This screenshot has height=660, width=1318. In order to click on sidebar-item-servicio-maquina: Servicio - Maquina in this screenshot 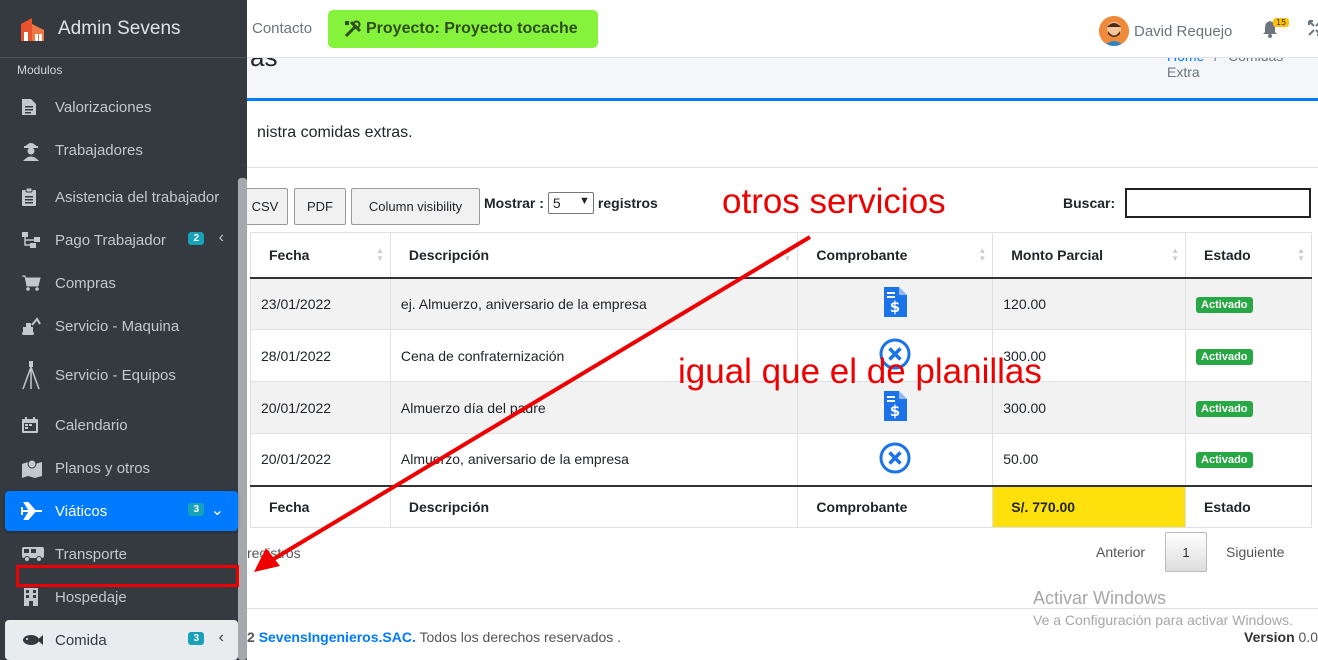, I will do `click(121, 326)`.